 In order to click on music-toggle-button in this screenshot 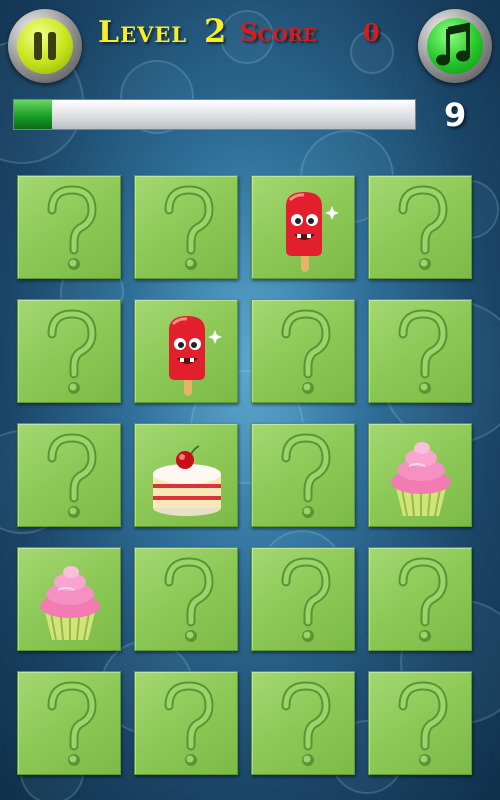, I will do `click(455, 46)`.